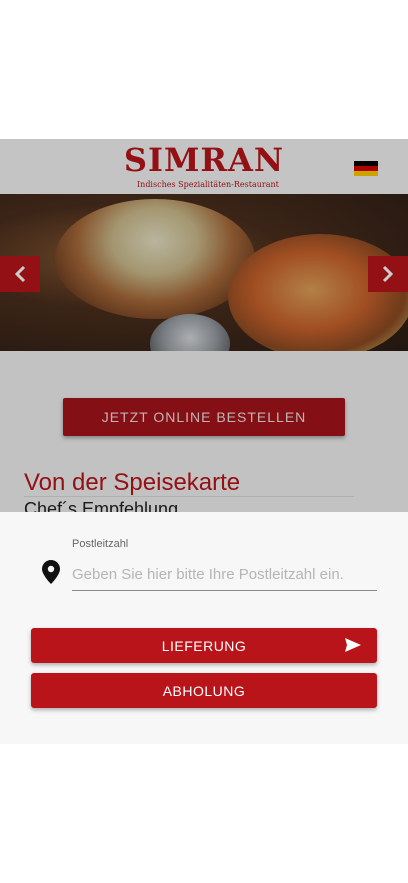 The width and height of the screenshot is (408, 883). Describe the element at coordinates (224, 574) in the screenshot. I see `zip-input` at that location.